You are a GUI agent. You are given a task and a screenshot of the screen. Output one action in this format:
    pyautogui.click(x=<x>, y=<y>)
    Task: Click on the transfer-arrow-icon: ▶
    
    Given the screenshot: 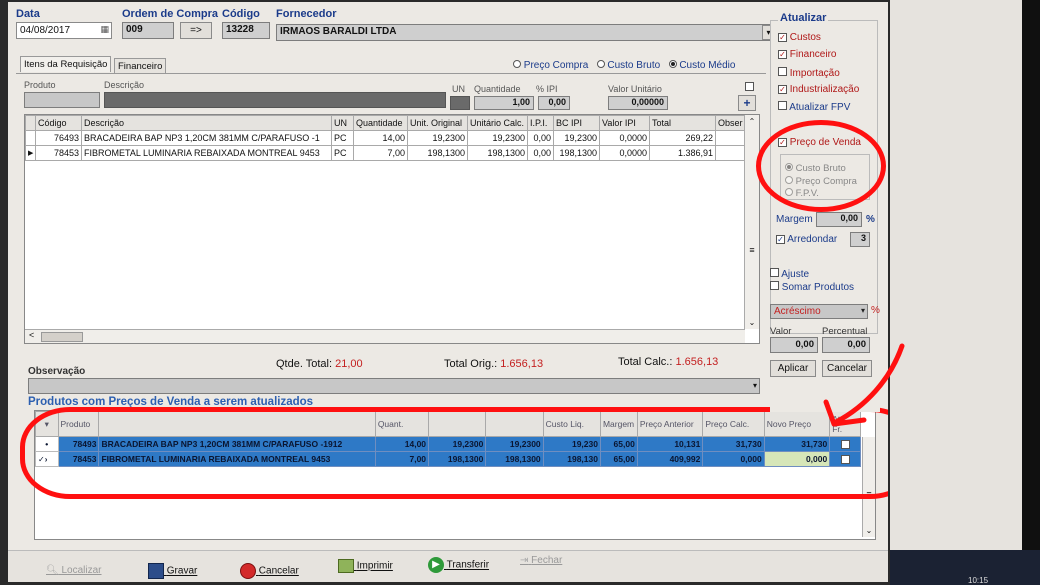 What is the action you would take?
    pyautogui.click(x=436, y=565)
    